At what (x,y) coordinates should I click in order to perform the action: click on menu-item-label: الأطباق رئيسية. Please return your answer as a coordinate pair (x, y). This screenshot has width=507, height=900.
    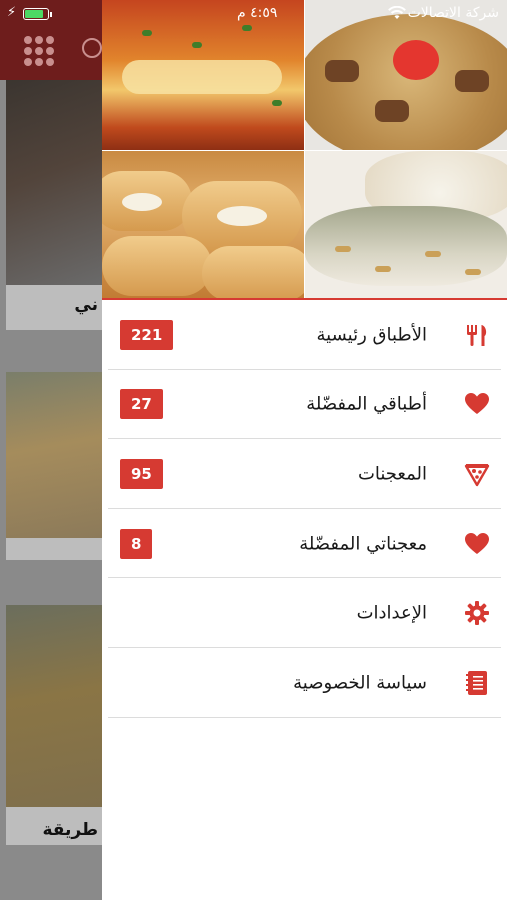
    Looking at the image, I should click on (371, 335).